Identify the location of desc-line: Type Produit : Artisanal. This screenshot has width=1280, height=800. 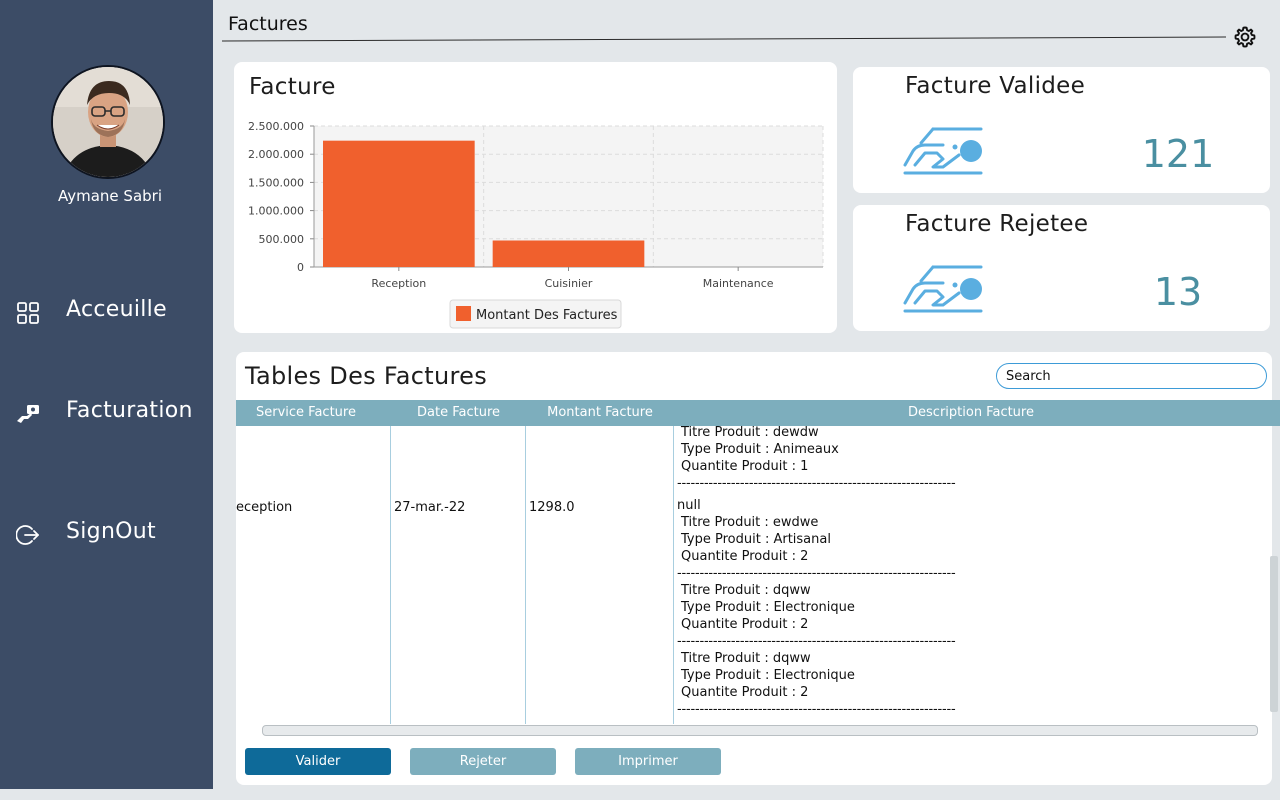
(756, 539).